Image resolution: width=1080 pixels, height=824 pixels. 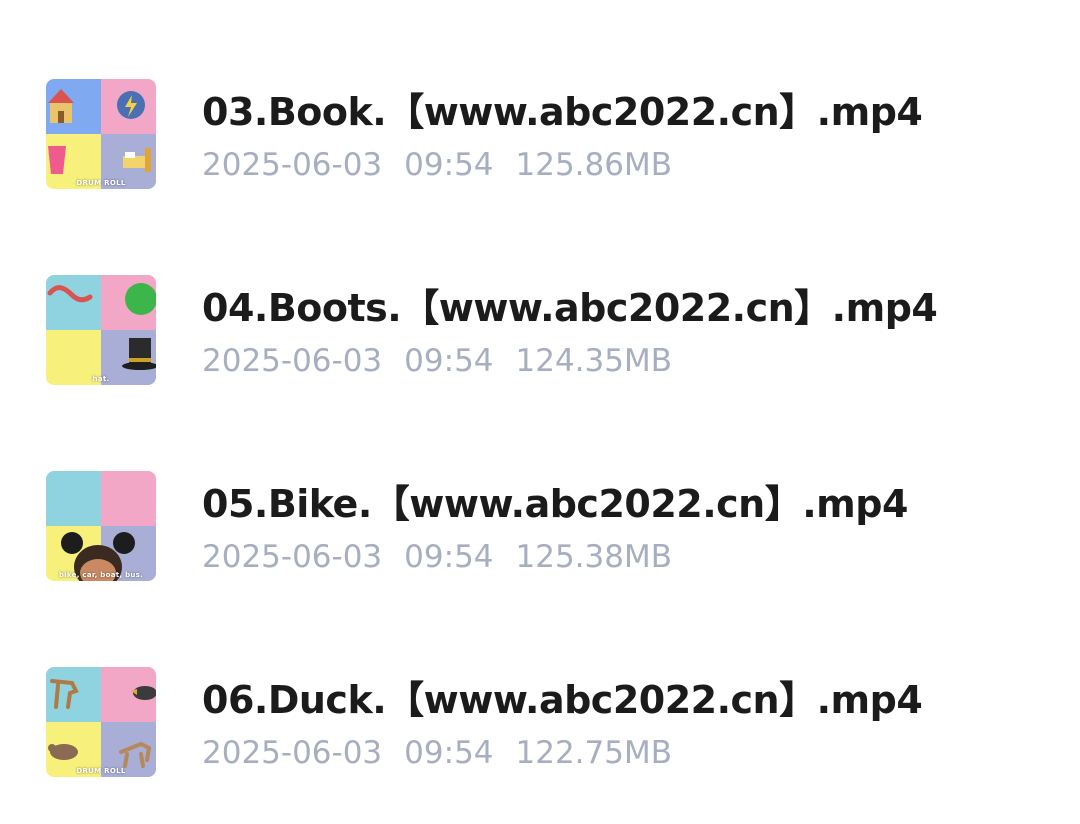 I want to click on video-thumbnail: bike, car, boat, bus., so click(x=101, y=526).